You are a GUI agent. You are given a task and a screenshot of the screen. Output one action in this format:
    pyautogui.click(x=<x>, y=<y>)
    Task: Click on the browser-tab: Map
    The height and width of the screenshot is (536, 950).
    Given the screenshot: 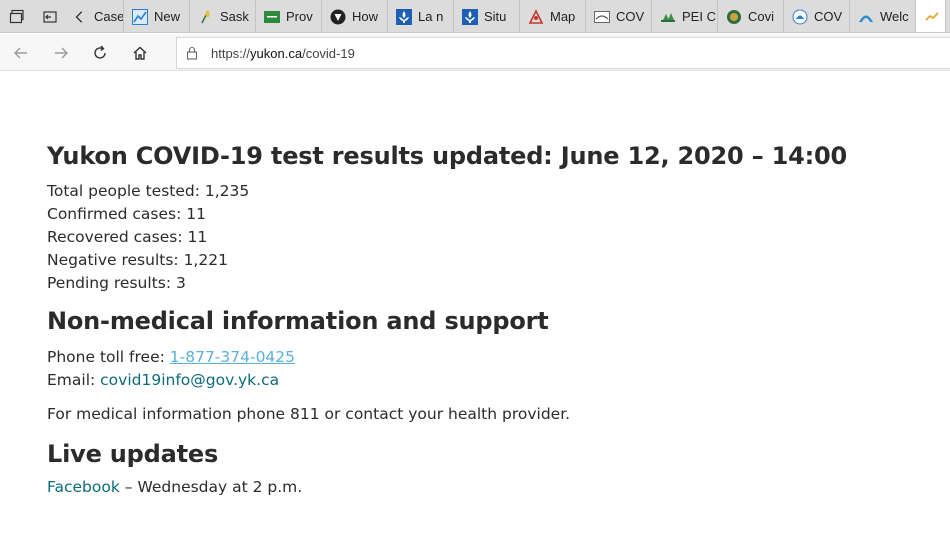 What is the action you would take?
    pyautogui.click(x=553, y=16)
    